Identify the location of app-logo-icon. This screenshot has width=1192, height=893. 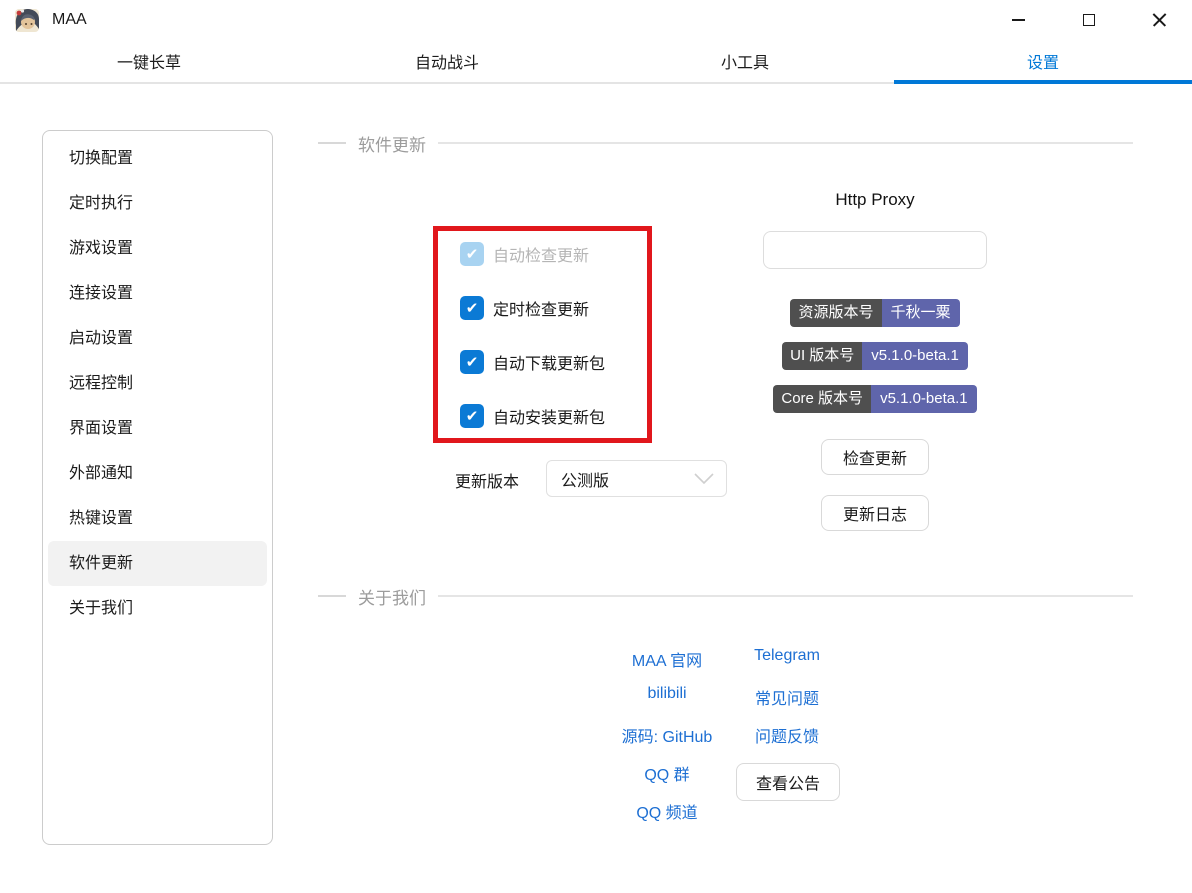
(27, 20).